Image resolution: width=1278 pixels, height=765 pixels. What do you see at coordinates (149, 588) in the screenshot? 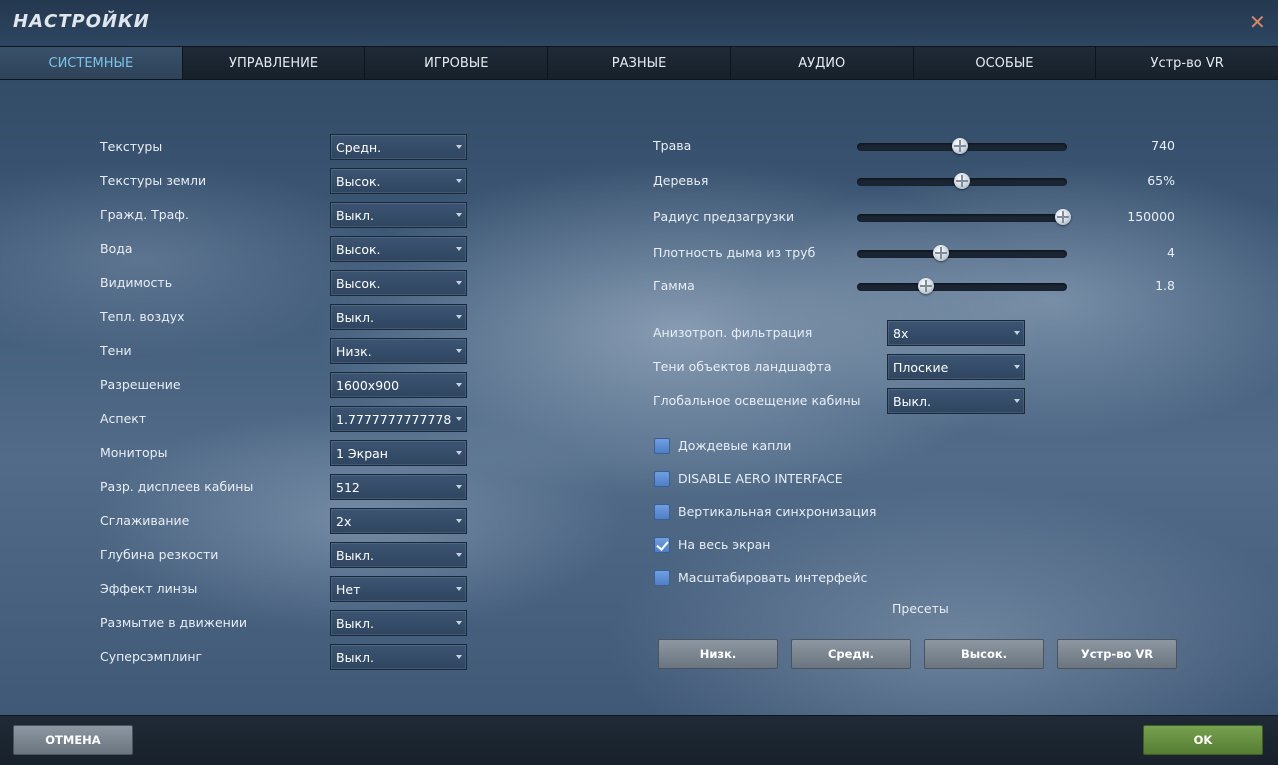
I see `setting-label: Эффект линзы` at bounding box center [149, 588].